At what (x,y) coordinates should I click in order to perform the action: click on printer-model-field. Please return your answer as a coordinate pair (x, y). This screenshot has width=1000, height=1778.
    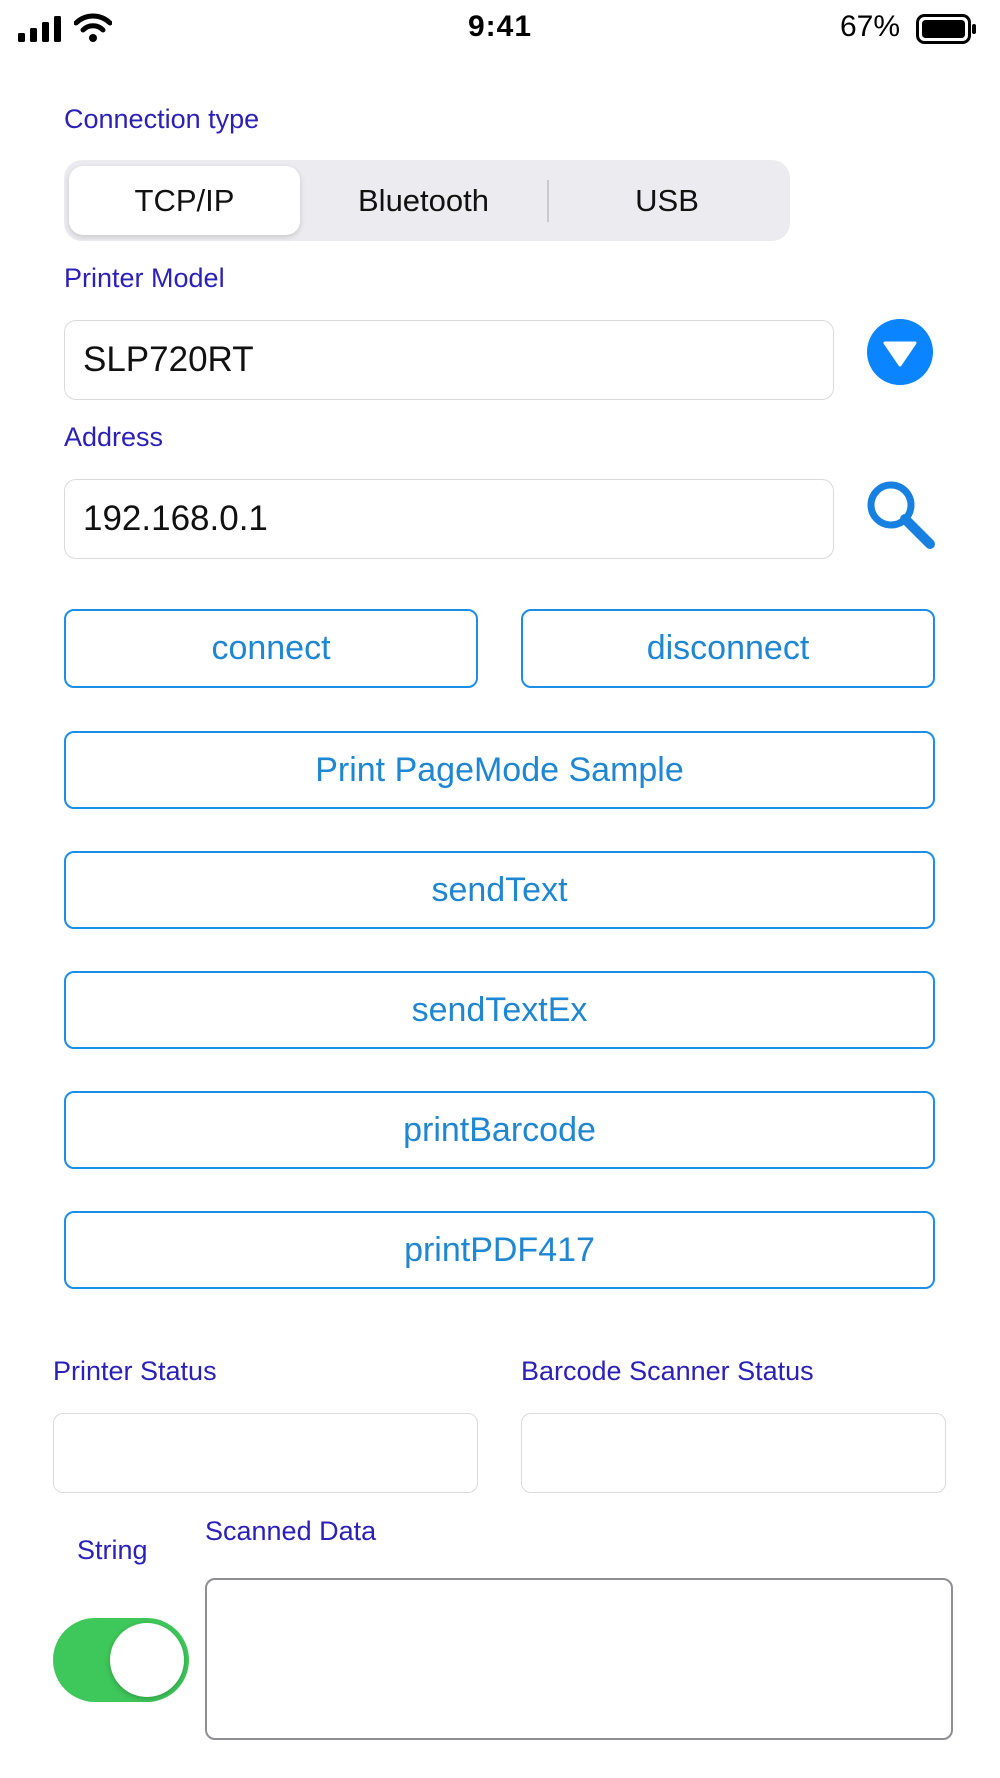
    Looking at the image, I should click on (449, 360).